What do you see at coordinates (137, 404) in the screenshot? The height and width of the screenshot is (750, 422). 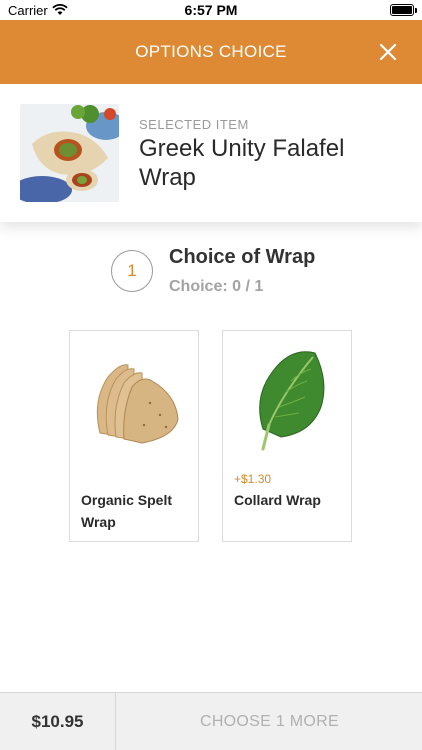 I see `spelt-wrap-image` at bounding box center [137, 404].